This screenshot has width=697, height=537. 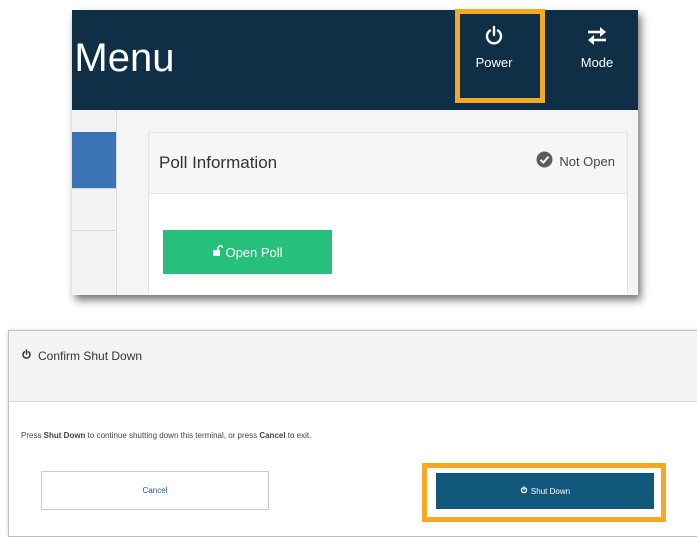 I want to click on left-nav-active-tab, so click(x=94, y=160).